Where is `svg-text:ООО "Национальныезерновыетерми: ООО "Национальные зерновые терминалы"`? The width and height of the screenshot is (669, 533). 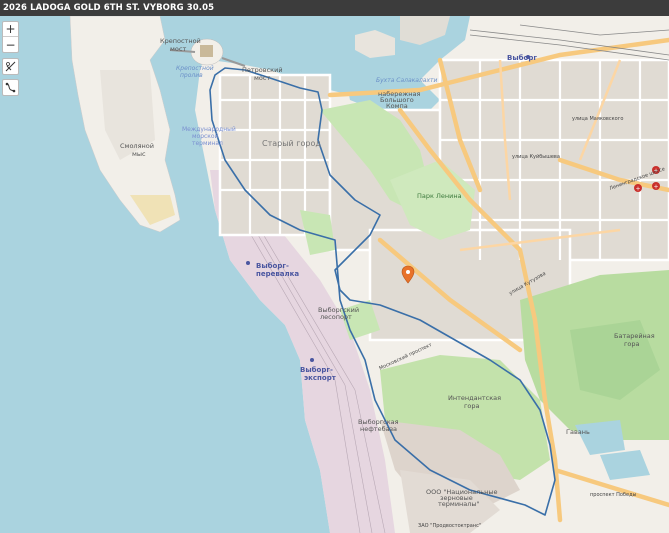
svg-text:ООО "Национальныезерновыетерми: ООО "Национальные зерновые терминалы" is located at coordinates (462, 498).